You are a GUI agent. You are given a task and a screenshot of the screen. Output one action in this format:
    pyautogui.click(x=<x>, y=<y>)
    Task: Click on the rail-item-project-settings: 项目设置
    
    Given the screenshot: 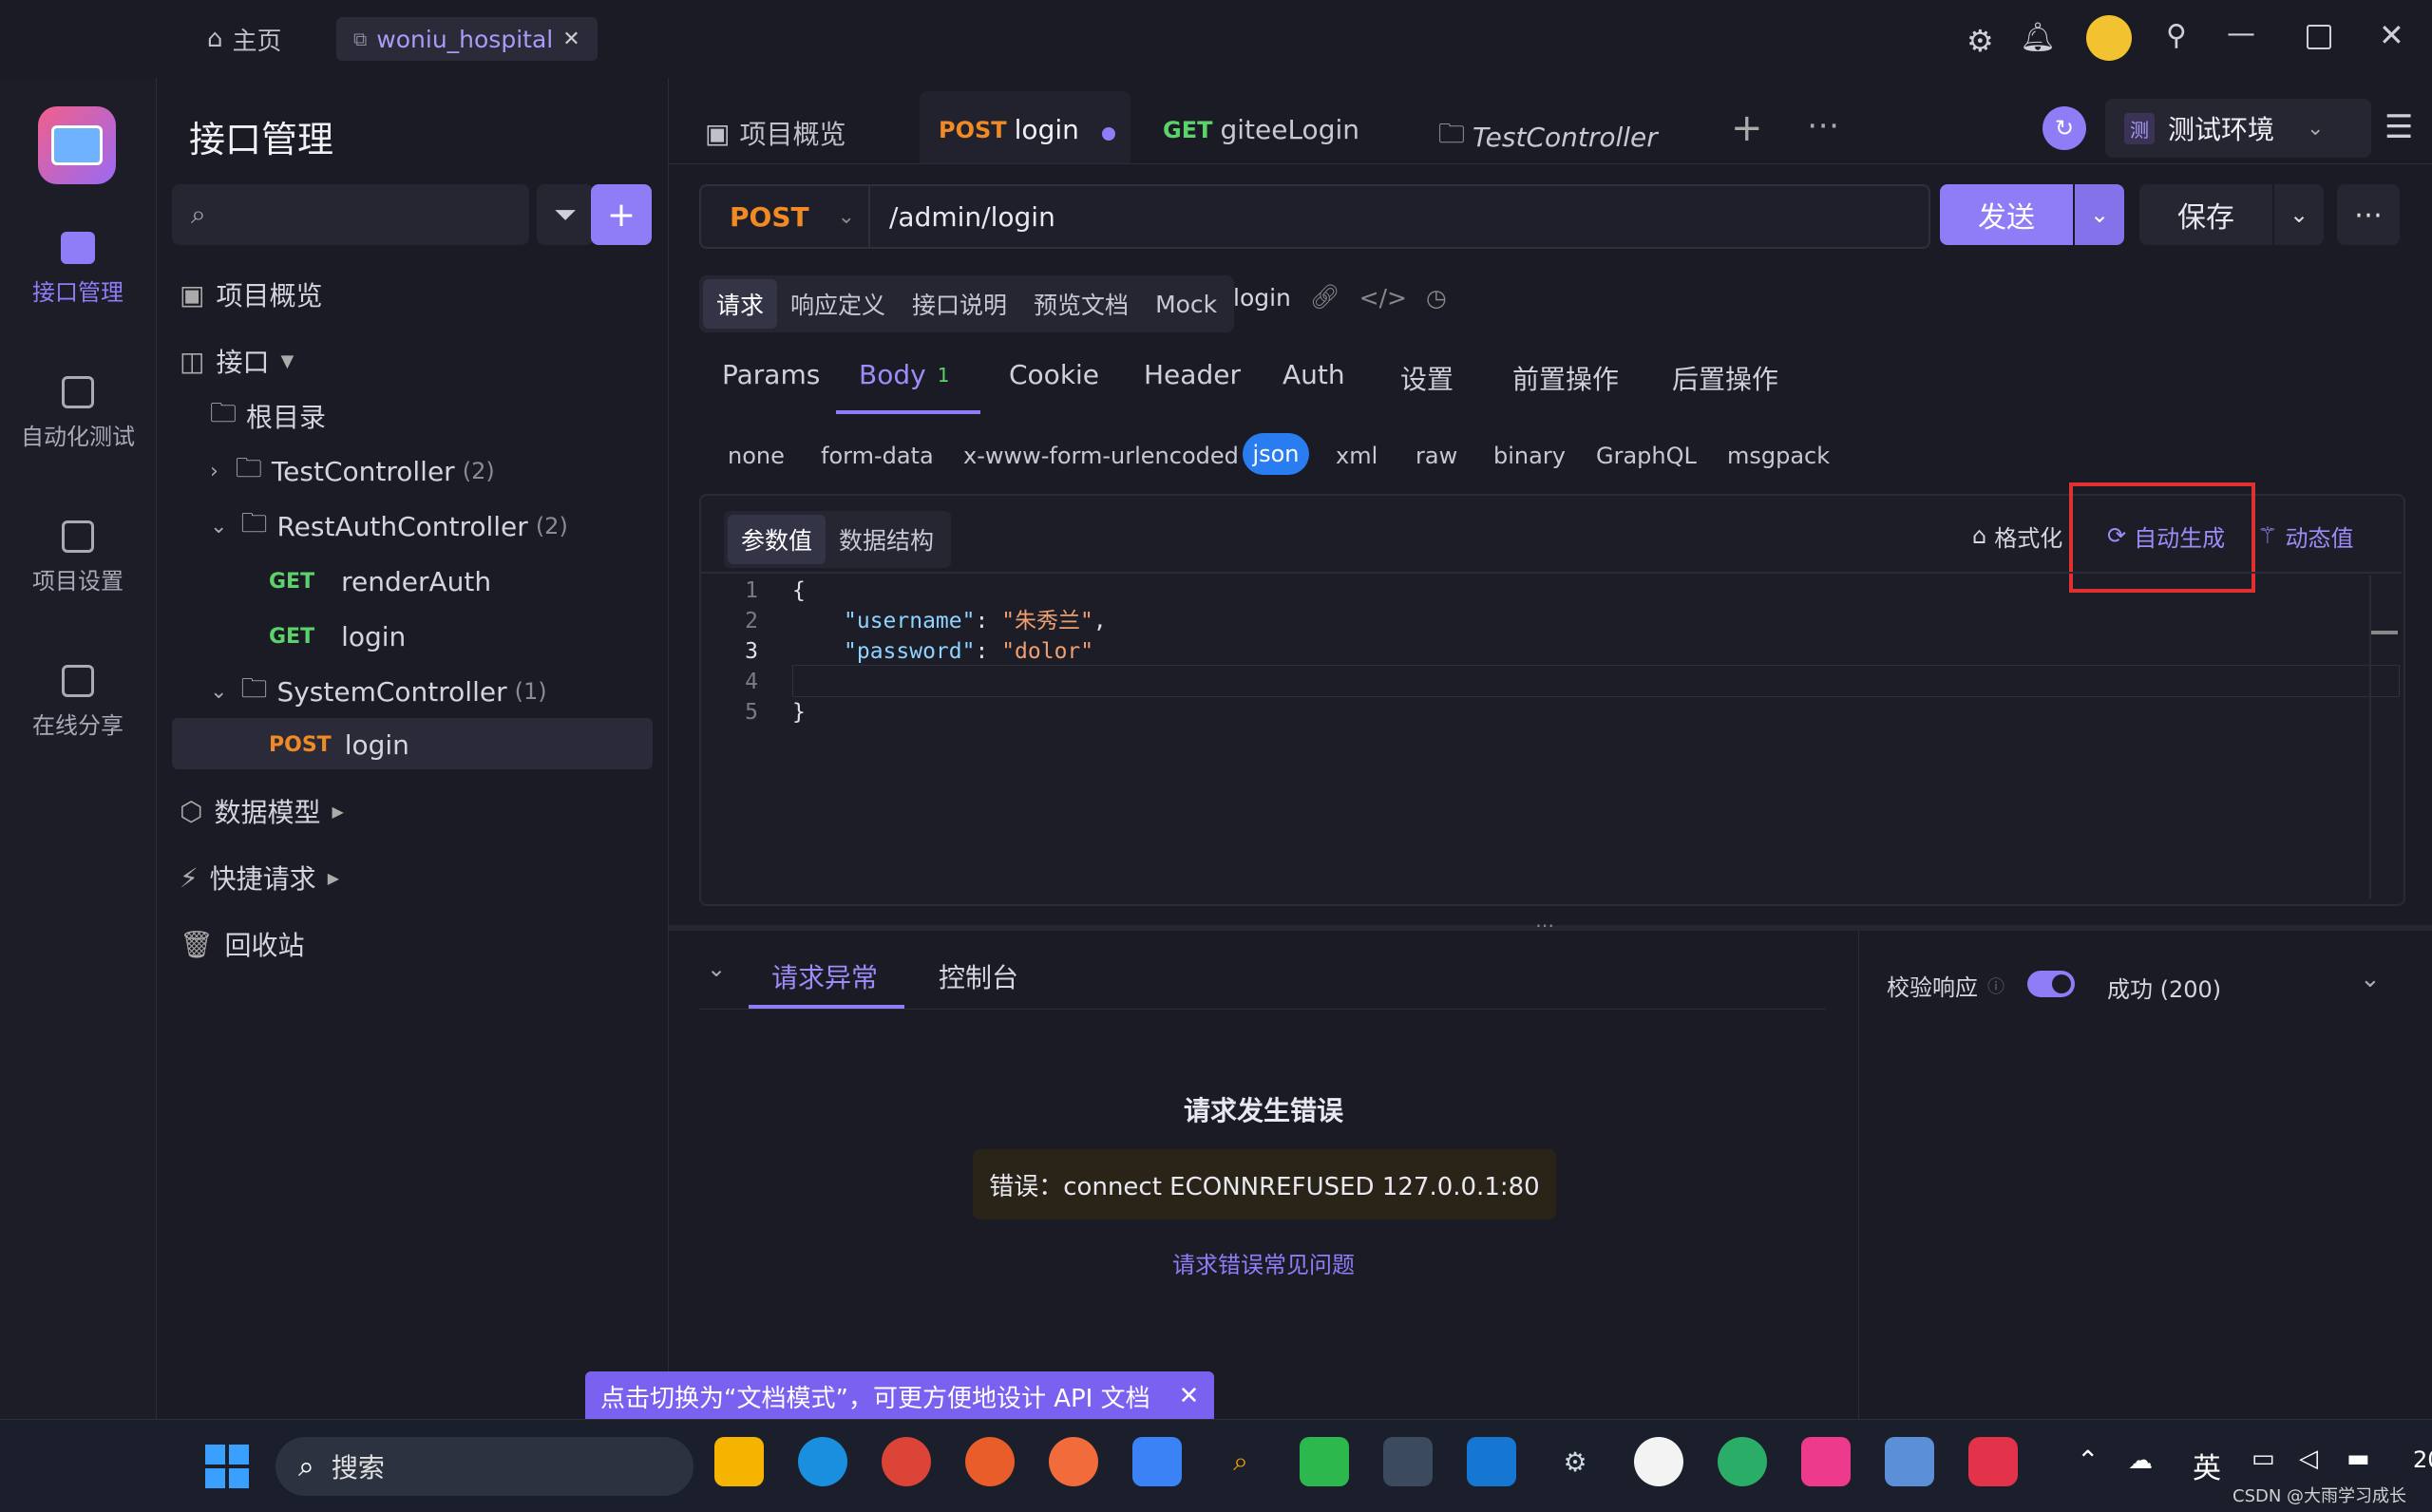 What is the action you would take?
    pyautogui.click(x=78, y=557)
    